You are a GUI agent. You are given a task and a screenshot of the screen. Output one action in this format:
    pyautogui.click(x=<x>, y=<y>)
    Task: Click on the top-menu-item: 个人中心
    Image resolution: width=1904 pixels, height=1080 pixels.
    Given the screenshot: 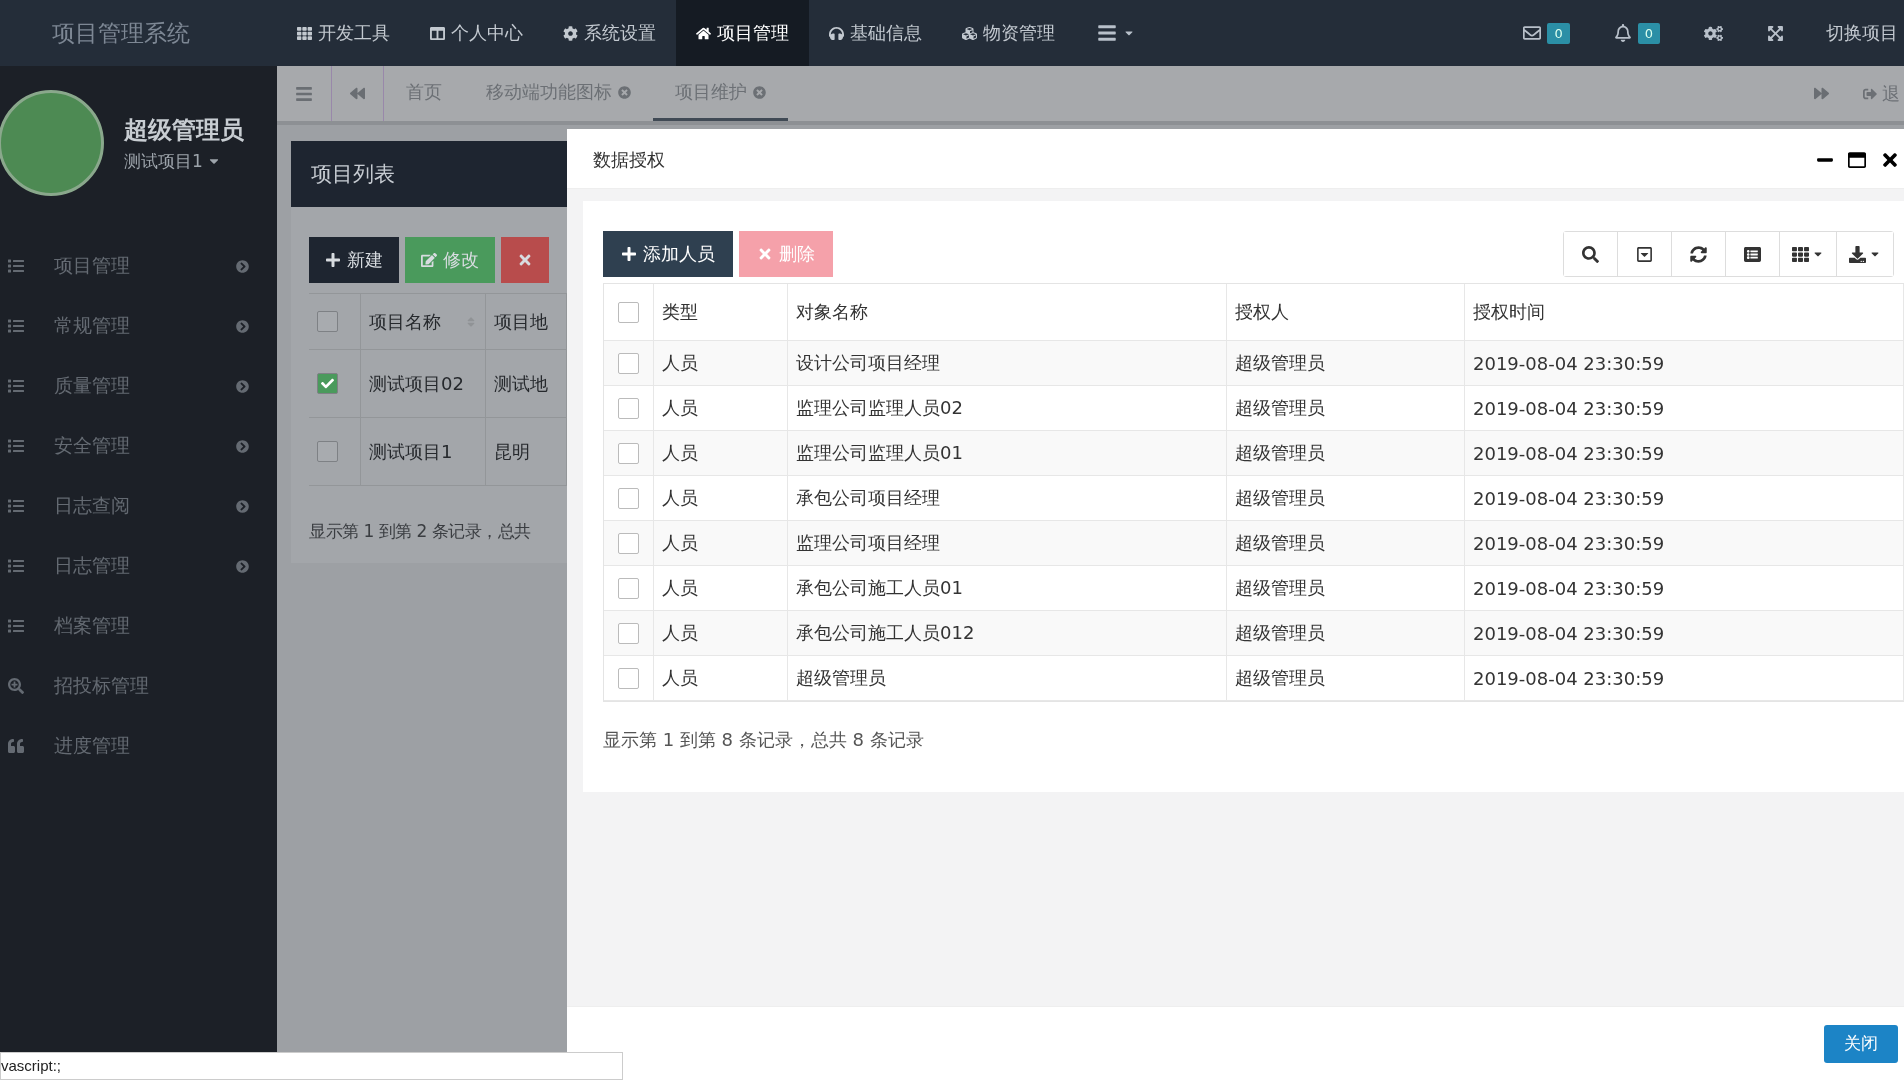 What is the action you would take?
    pyautogui.click(x=476, y=33)
    